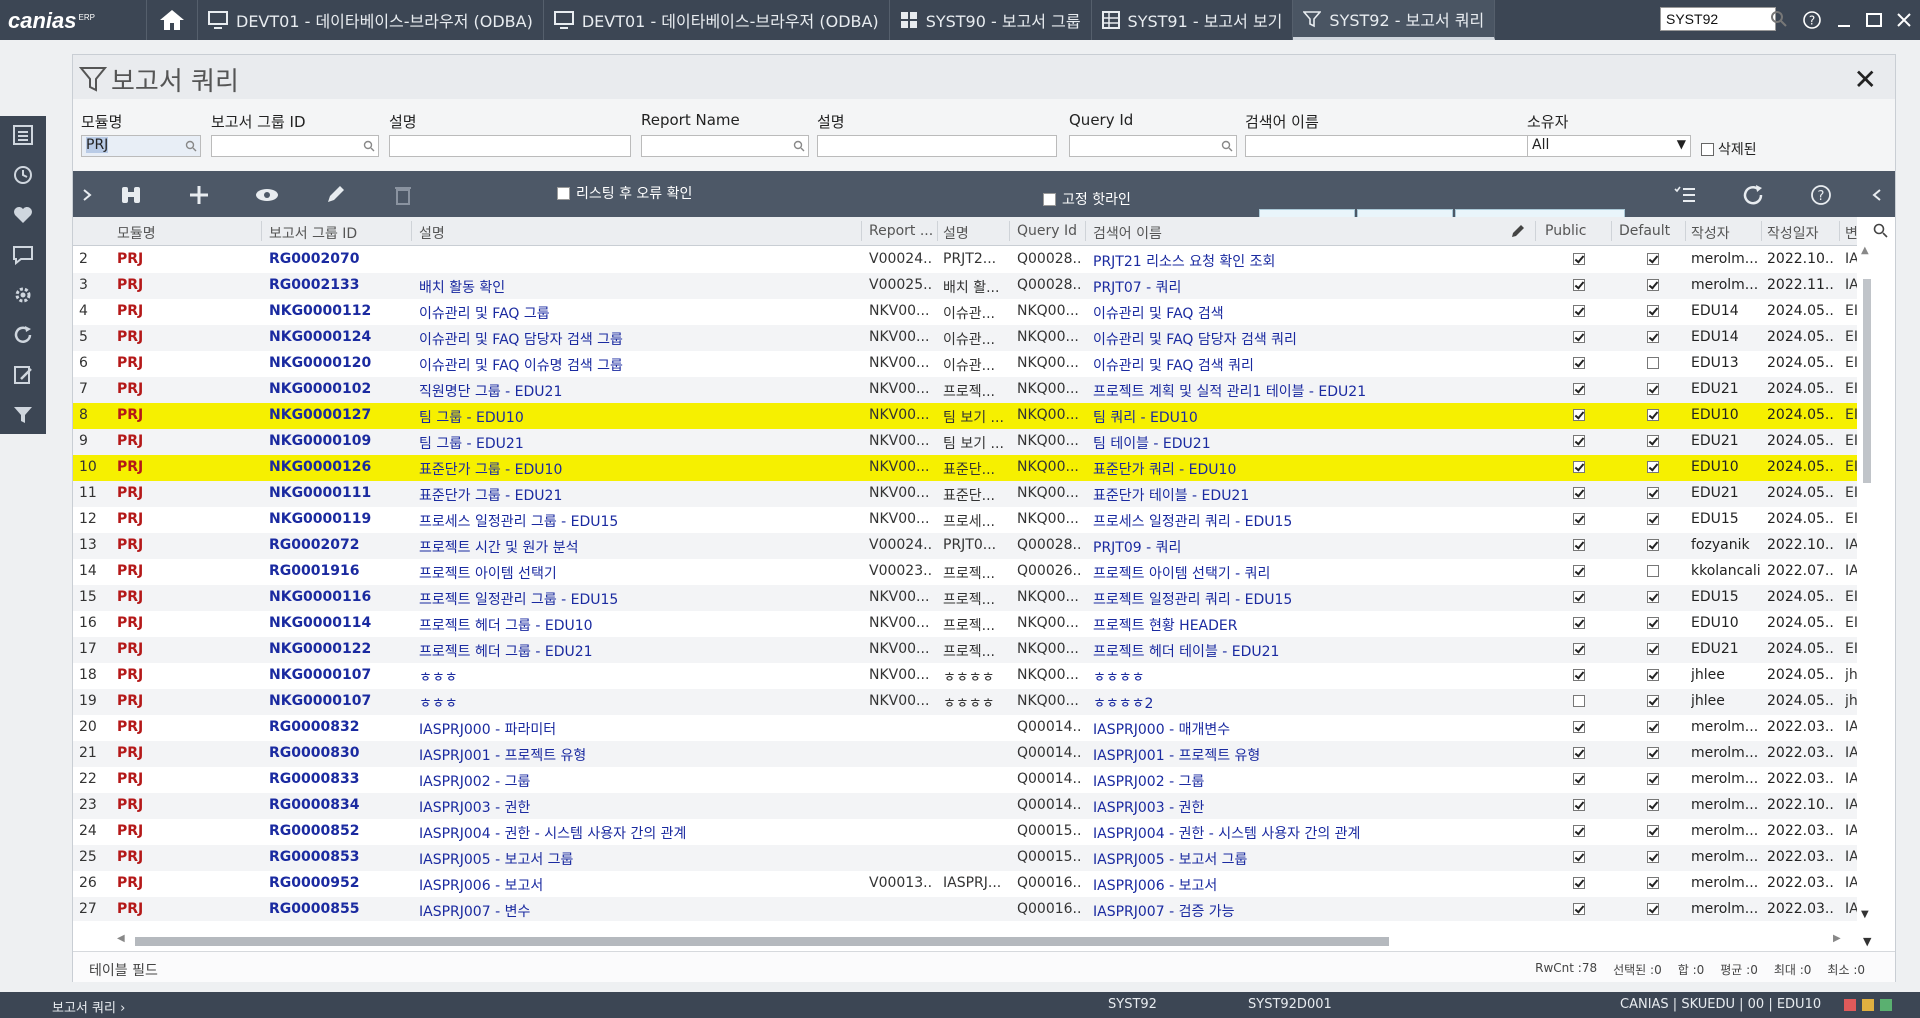 The width and height of the screenshot is (1920, 1018). What do you see at coordinates (1868, 1005) in the screenshot?
I see `theme-icon` at bounding box center [1868, 1005].